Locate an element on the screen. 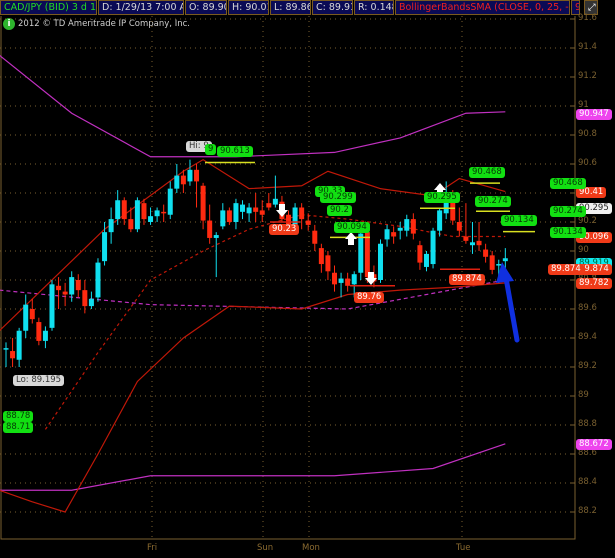 This screenshot has width=615, height=558. price-tick-label: 90 is located at coordinates (583, 250).